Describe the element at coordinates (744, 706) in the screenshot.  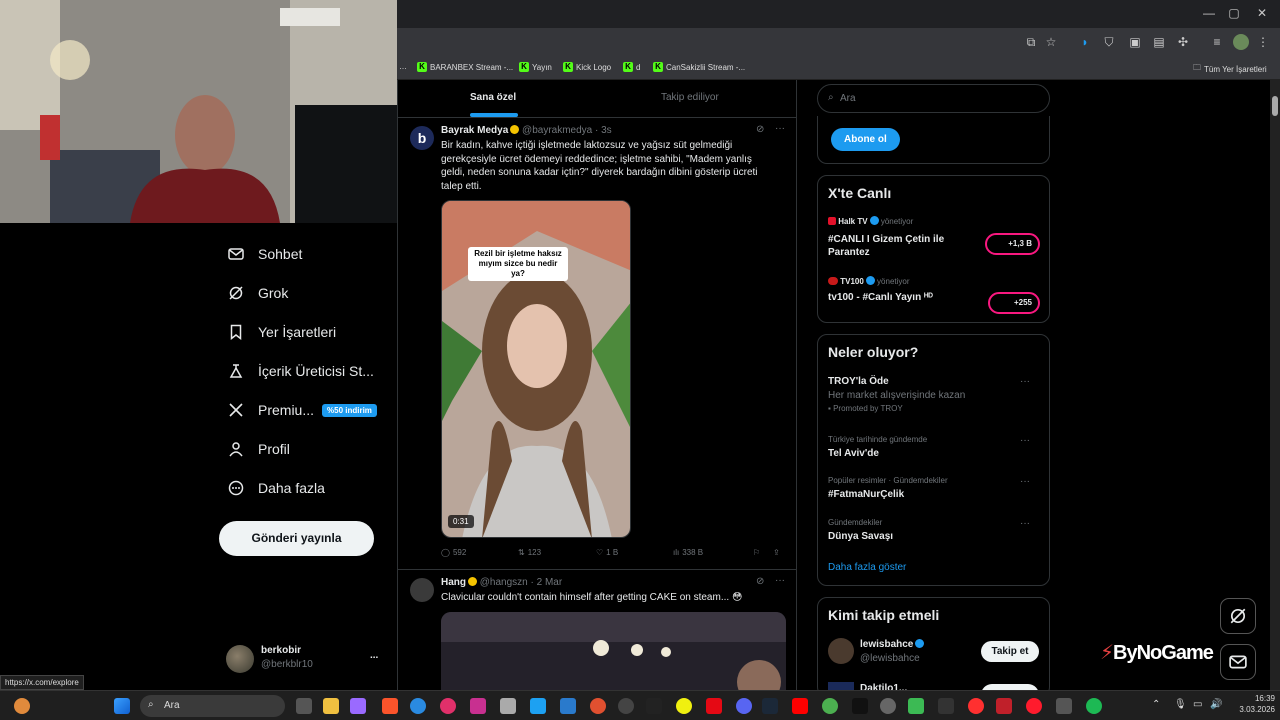
I see `discord-icon` at that location.